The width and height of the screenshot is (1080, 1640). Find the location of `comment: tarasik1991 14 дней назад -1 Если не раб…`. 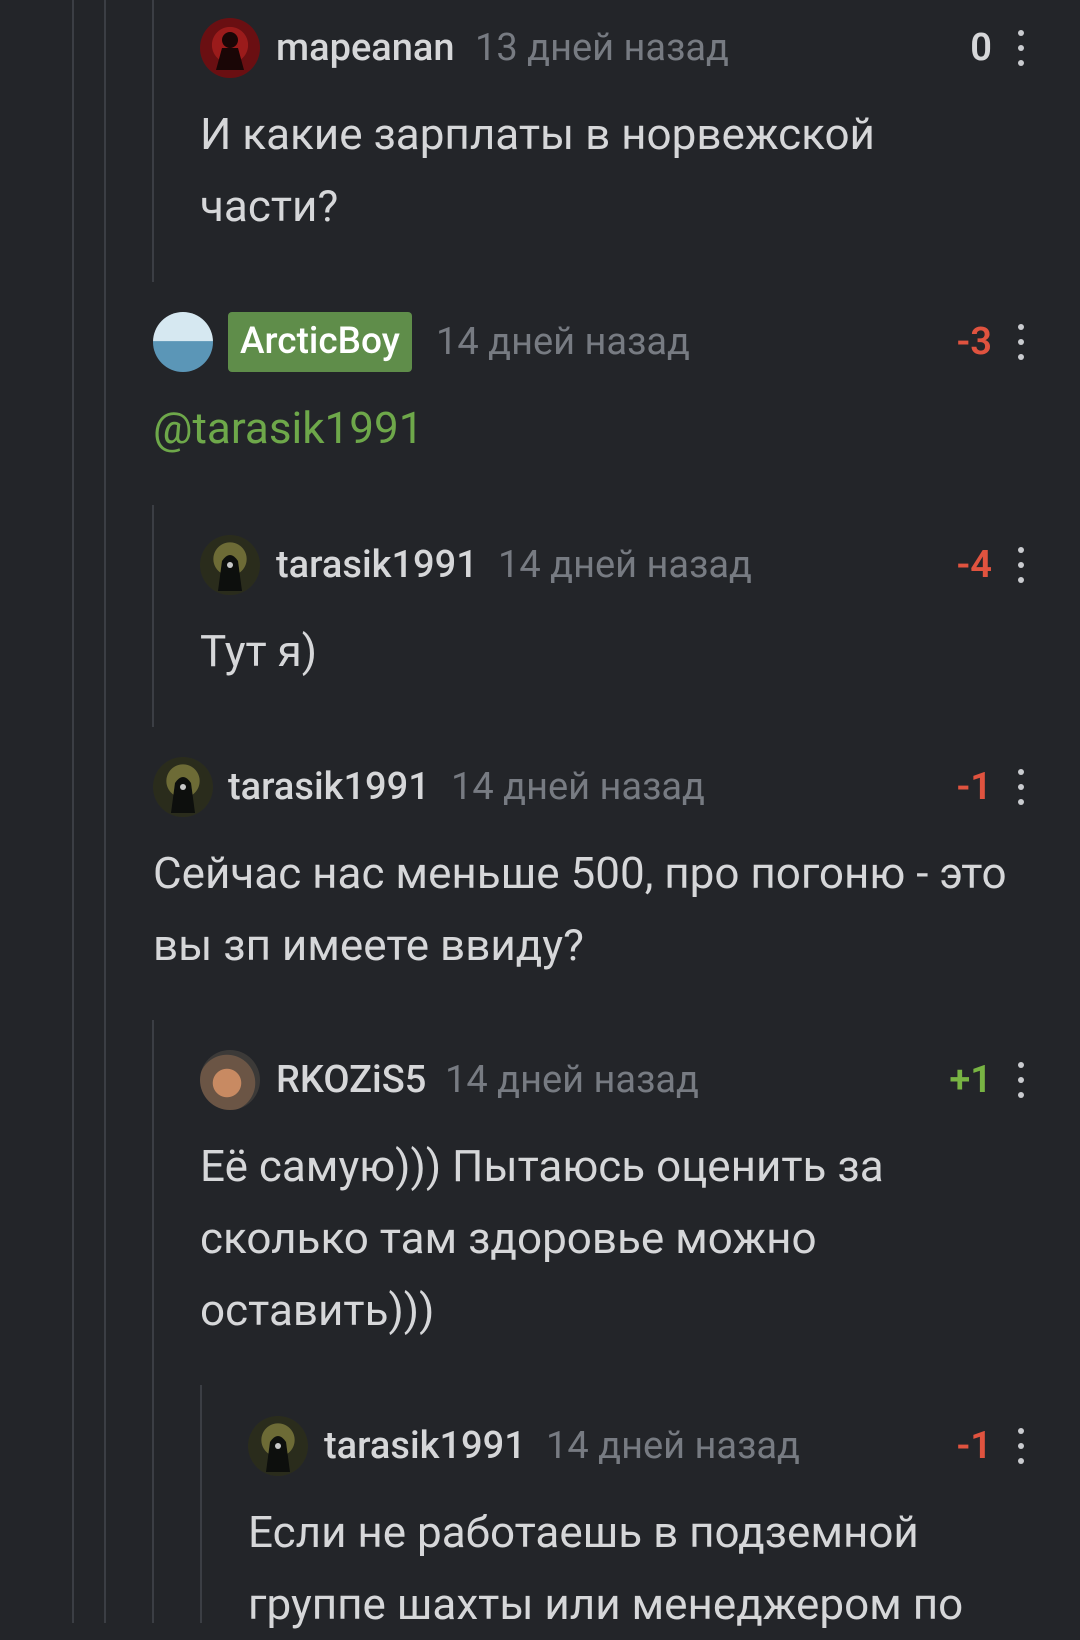

comment: tarasik1991 14 дней назад -1 Если не раб… is located at coordinates (664, 1528).